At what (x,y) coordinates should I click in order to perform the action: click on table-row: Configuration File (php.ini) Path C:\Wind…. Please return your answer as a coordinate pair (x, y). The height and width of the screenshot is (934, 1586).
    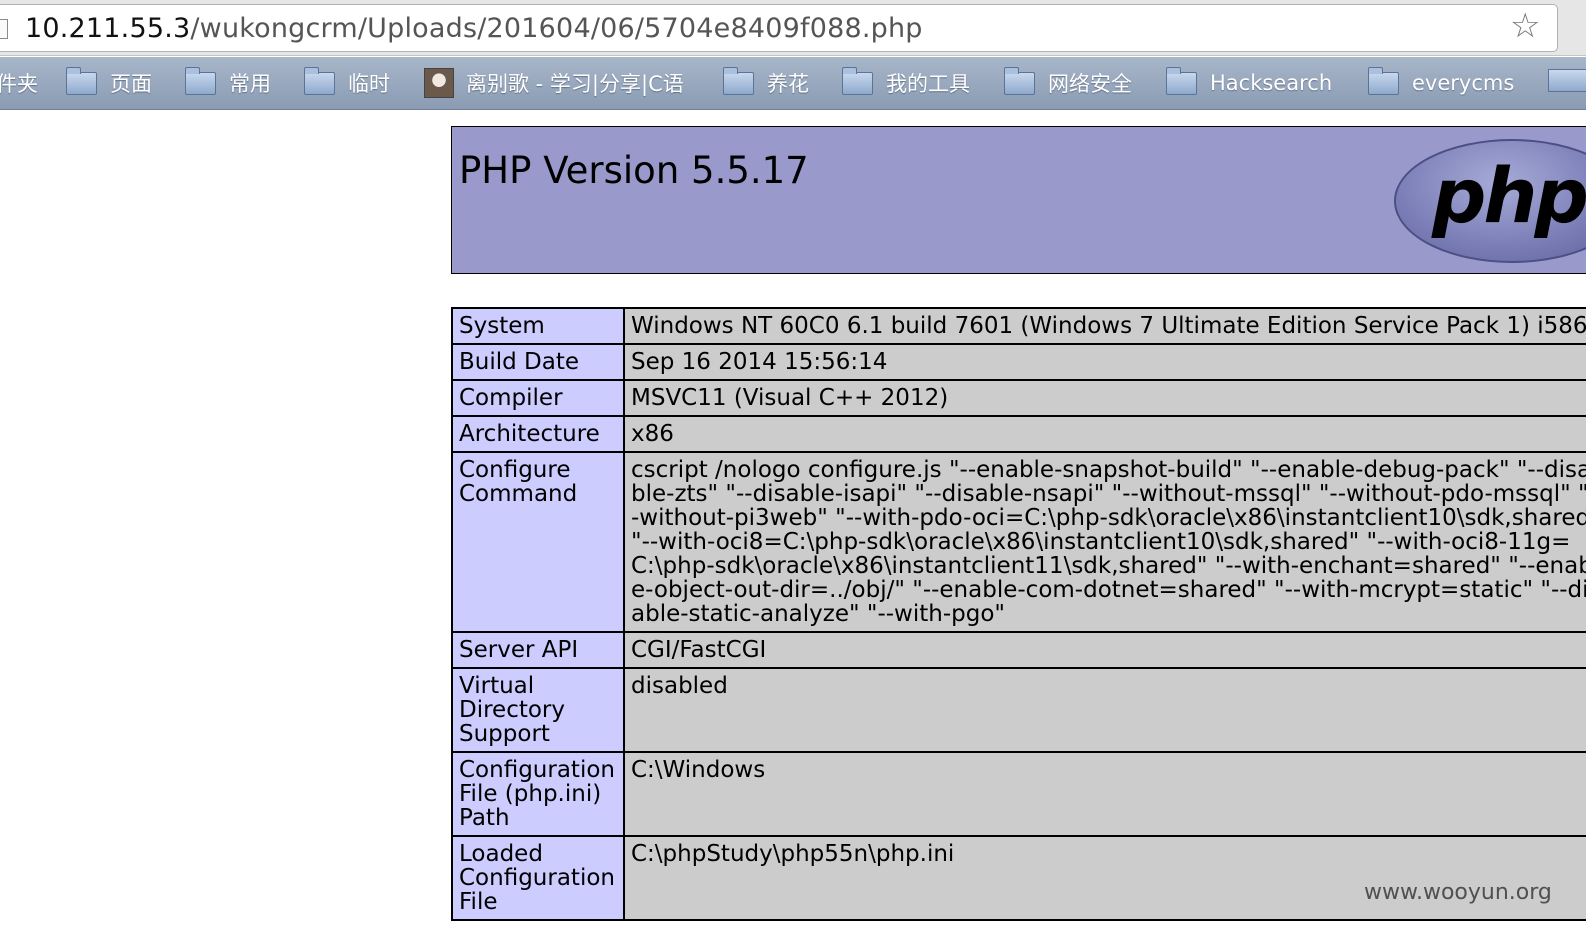
    Looking at the image, I should click on (1018, 794).